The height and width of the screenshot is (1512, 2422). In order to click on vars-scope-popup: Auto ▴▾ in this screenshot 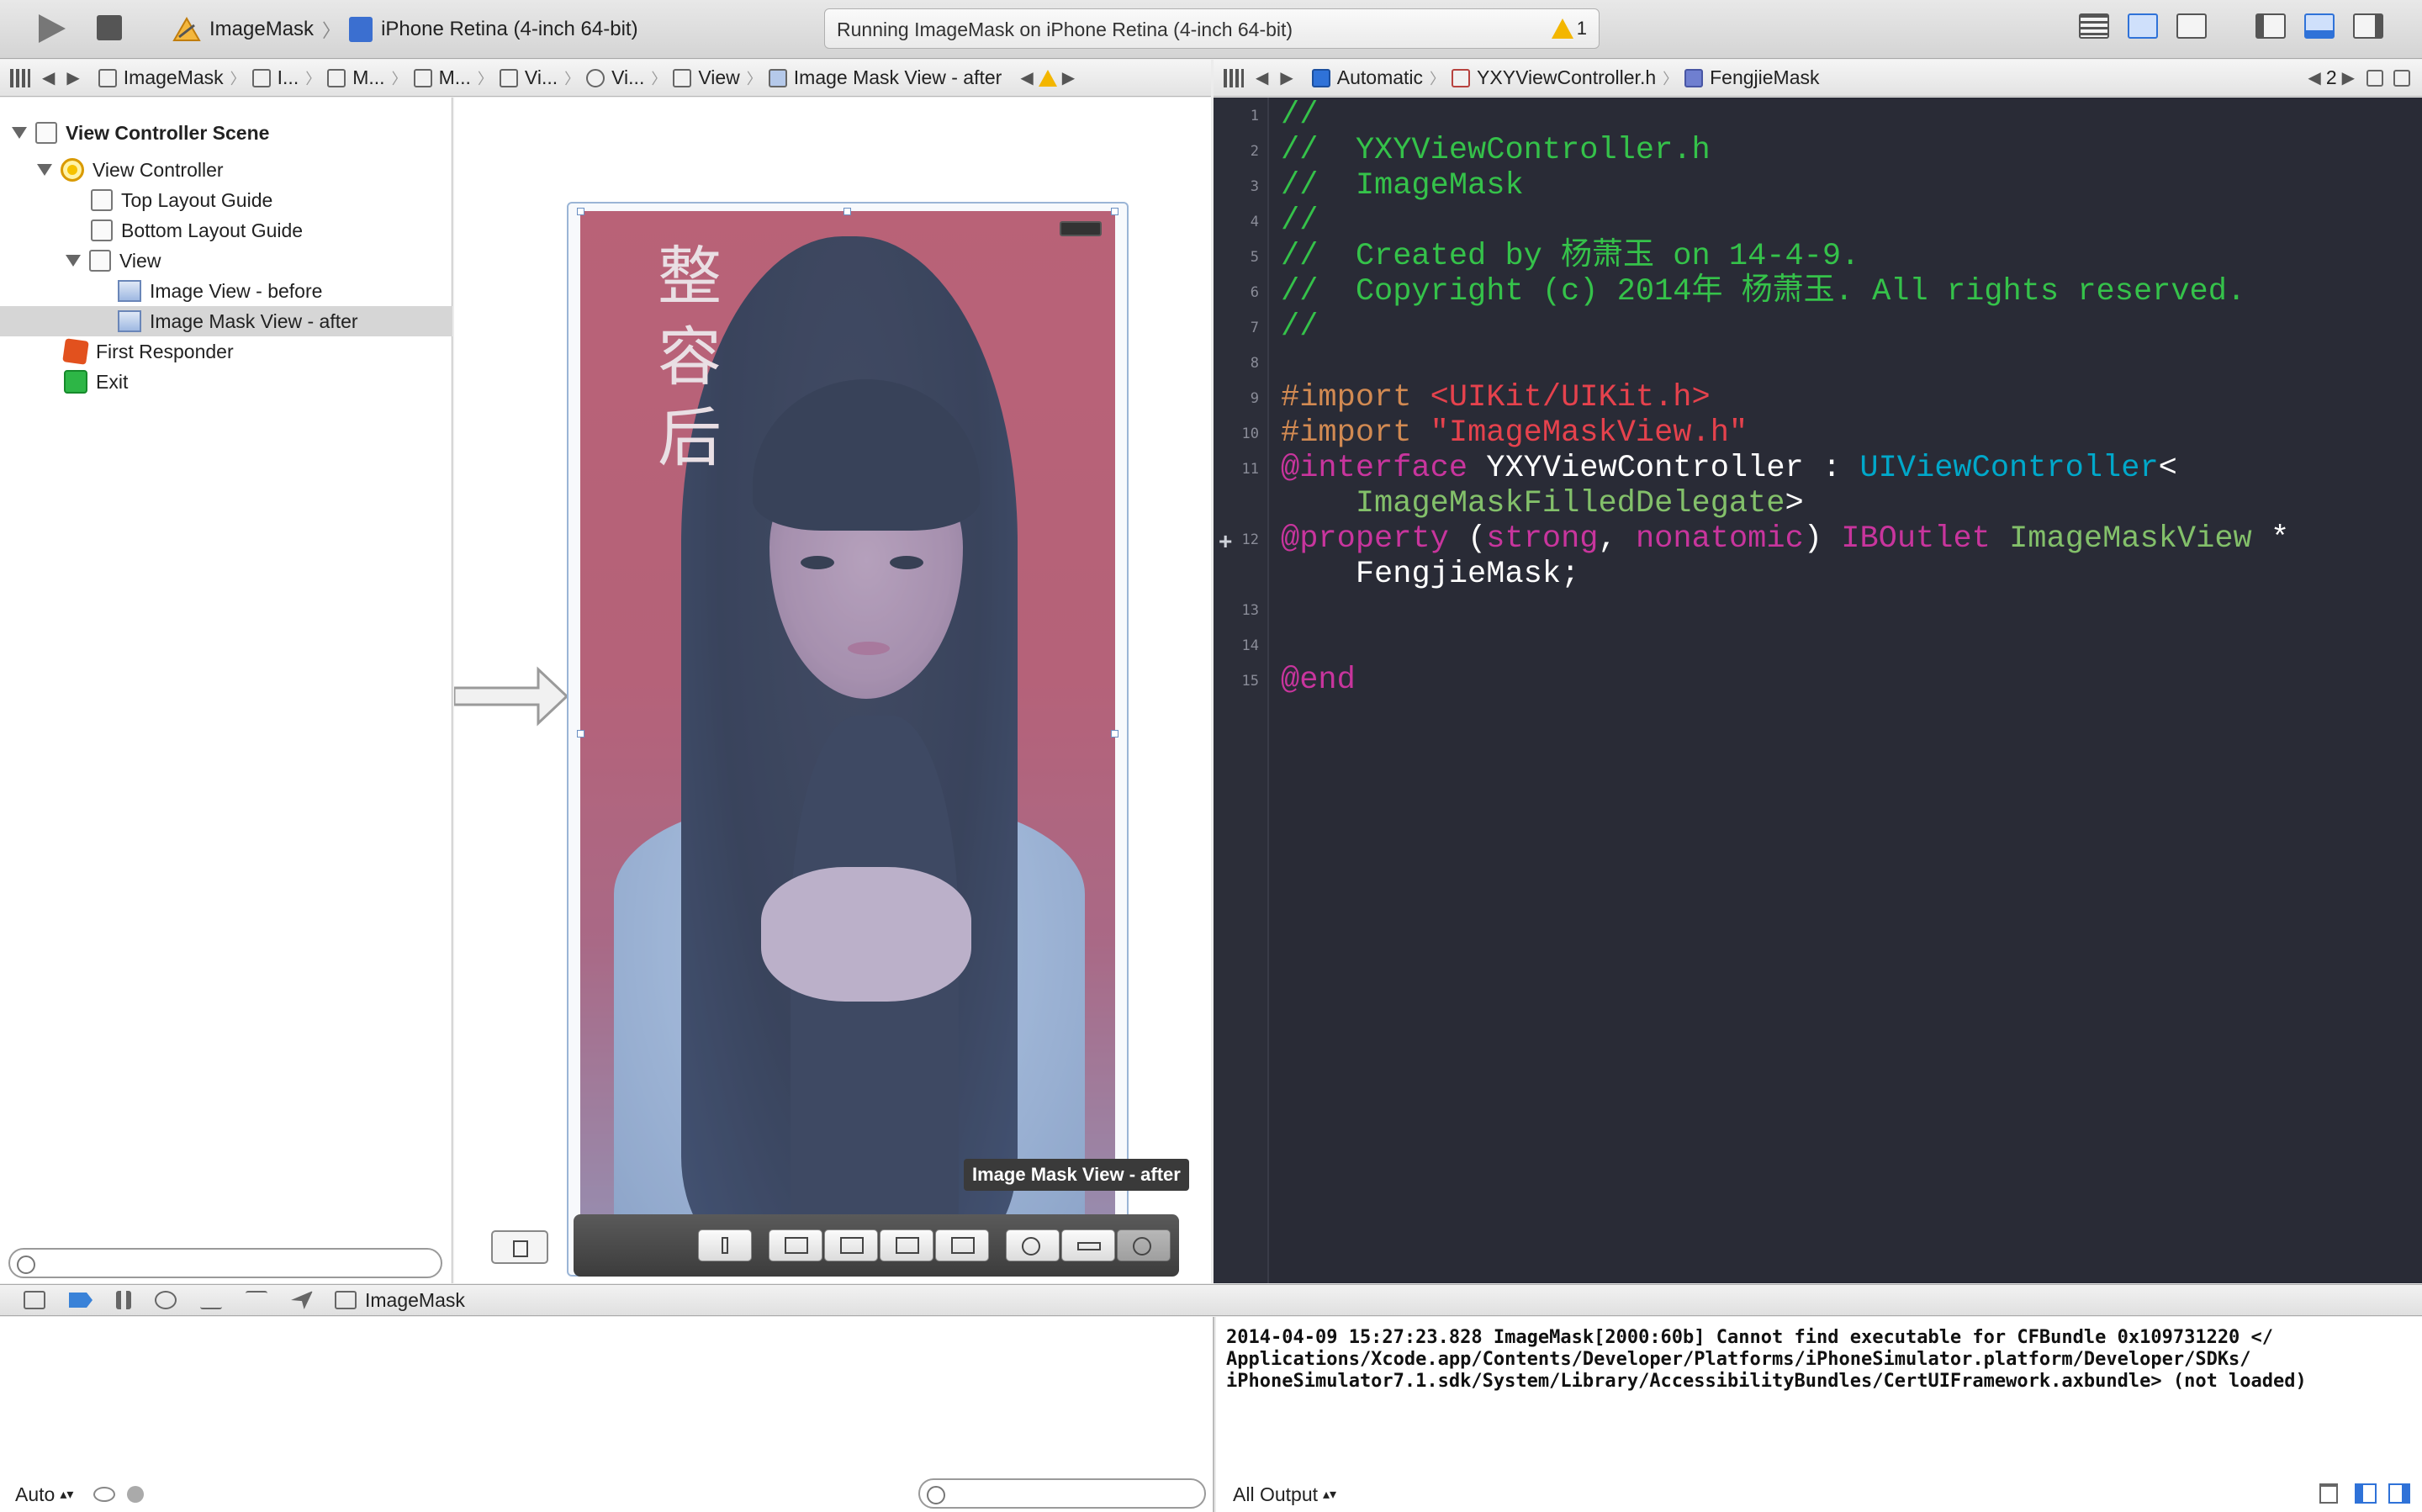, I will do `click(80, 1494)`.